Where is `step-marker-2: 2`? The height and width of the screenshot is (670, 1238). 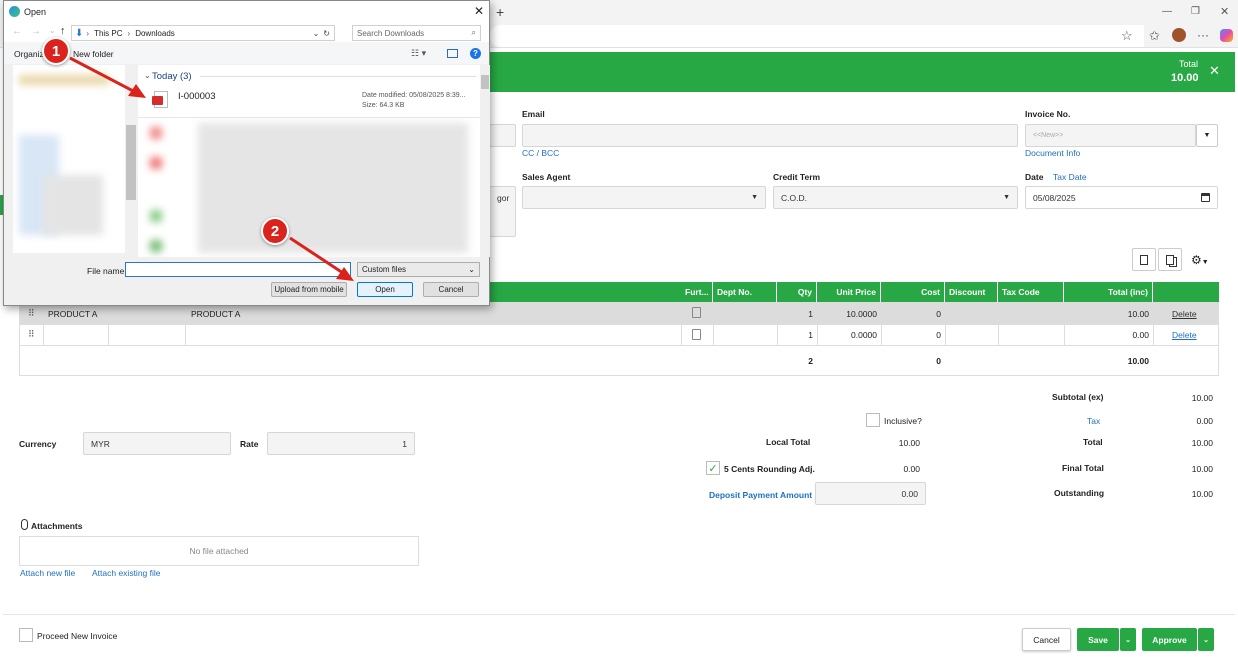 step-marker-2: 2 is located at coordinates (275, 231).